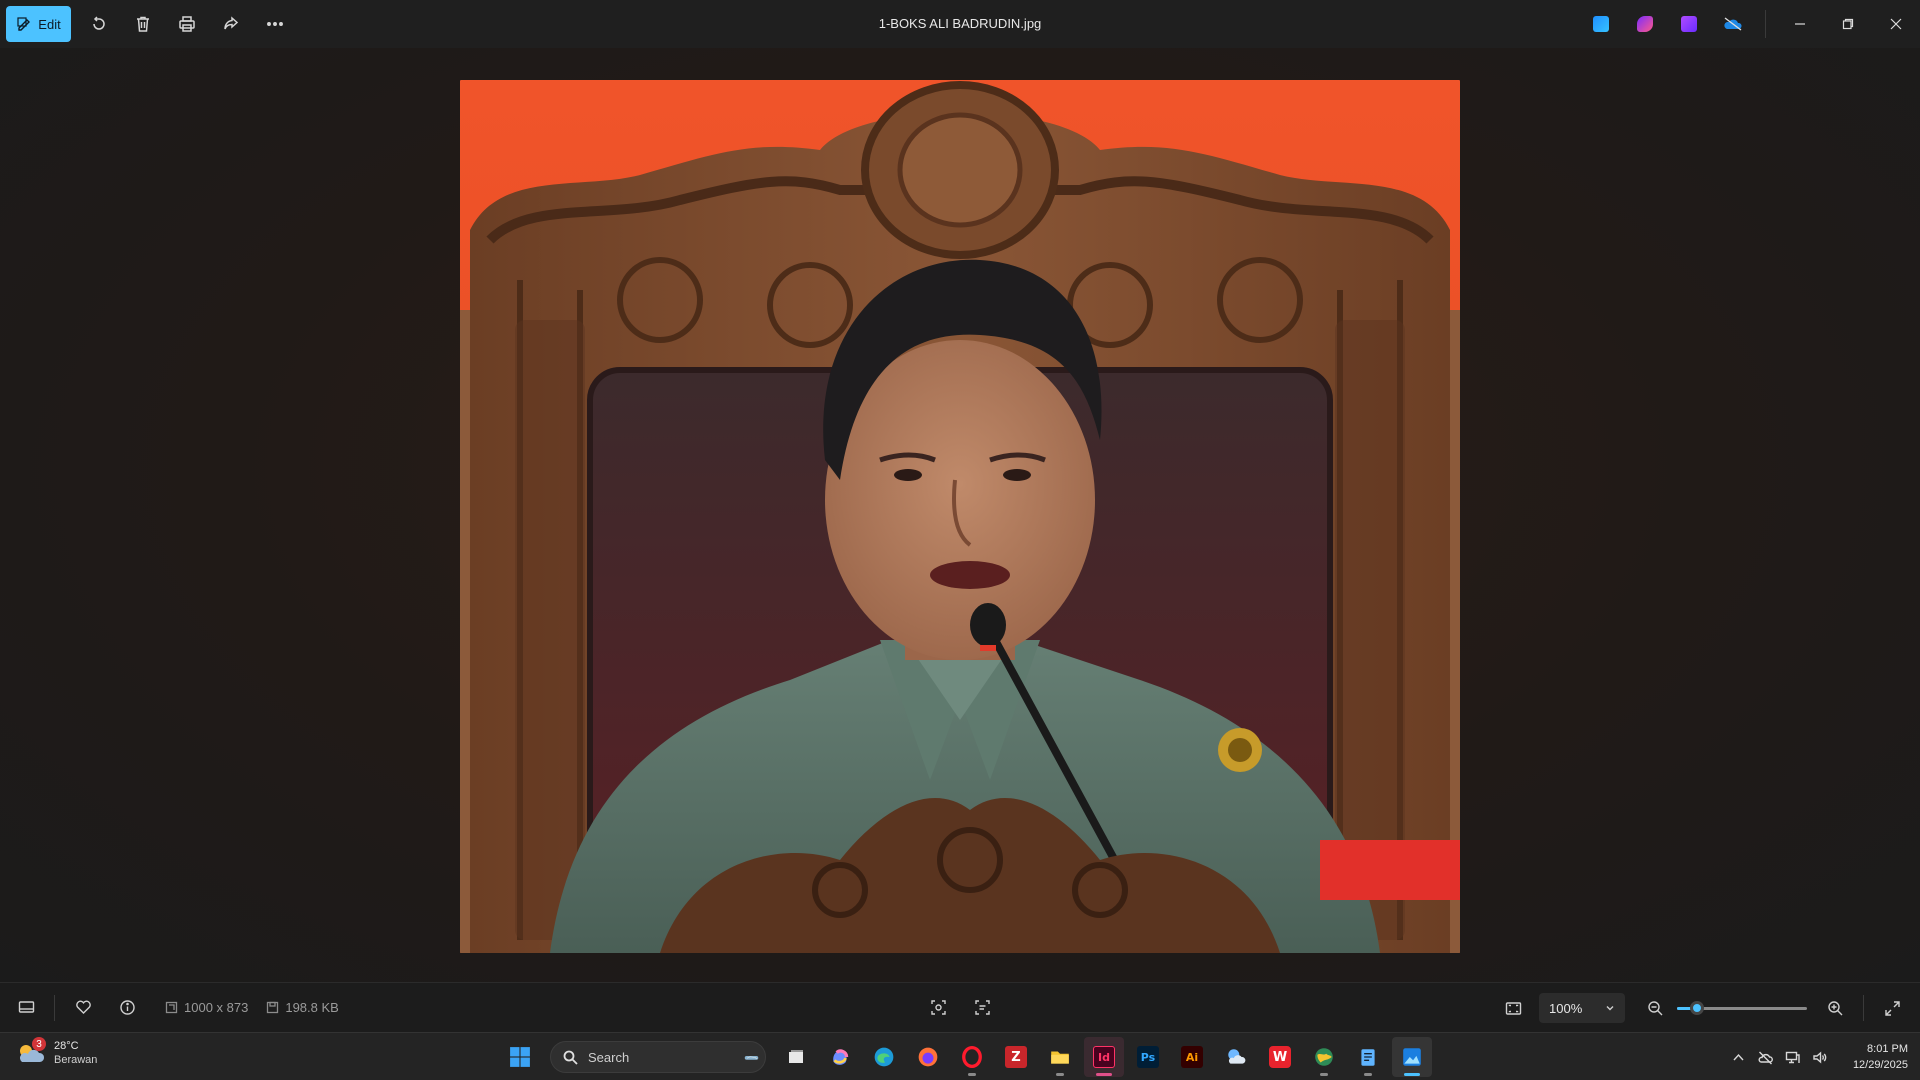 This screenshot has height=1080, width=1920. I want to click on minimize-button, so click(1800, 24).